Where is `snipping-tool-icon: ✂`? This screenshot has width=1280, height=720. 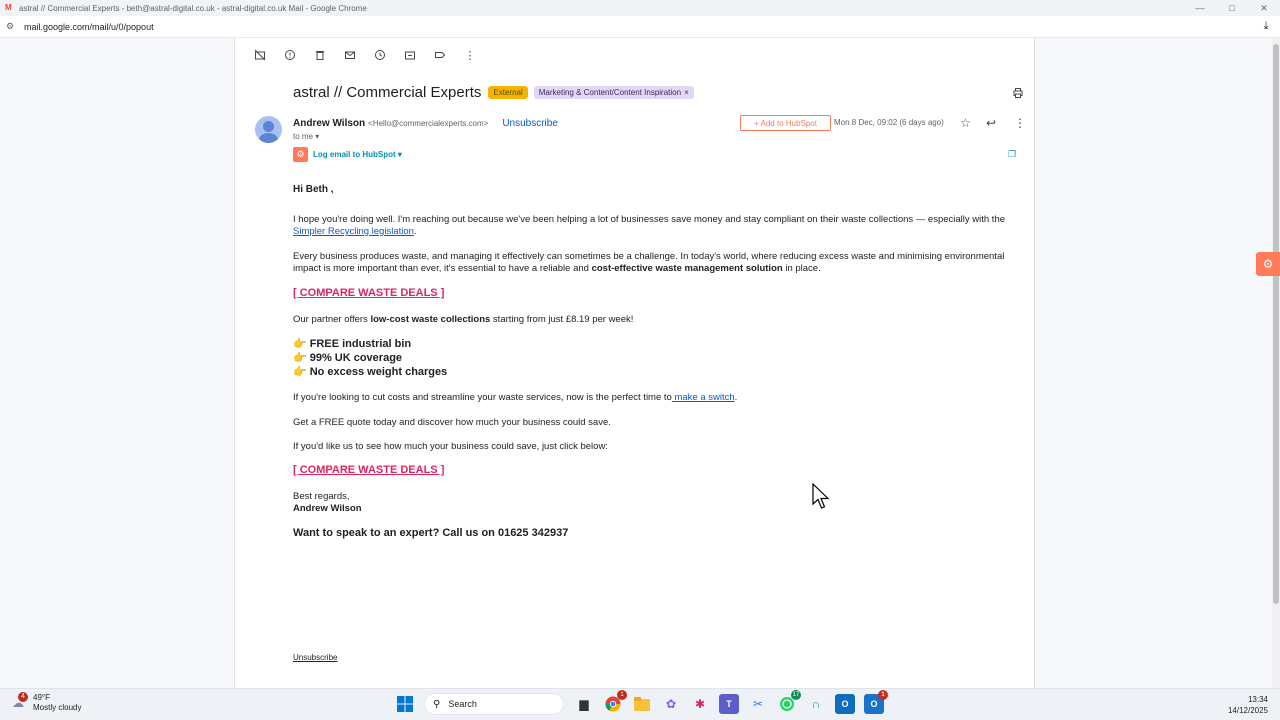 snipping-tool-icon: ✂ is located at coordinates (758, 704).